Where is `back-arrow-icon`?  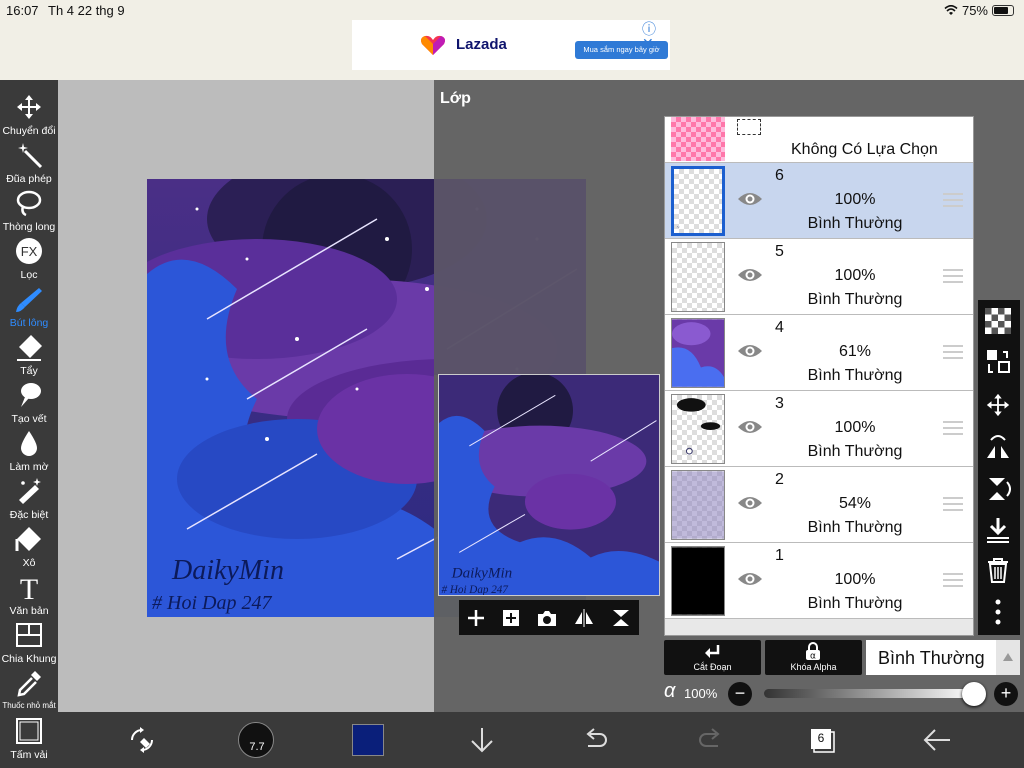
back-arrow-icon is located at coordinates (937, 740).